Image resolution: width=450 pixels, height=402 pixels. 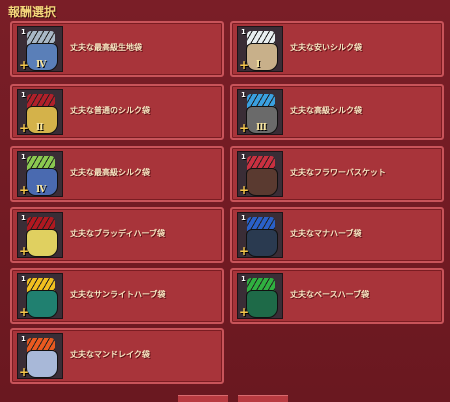 I want to click on fabric-bag-icon: 1 + Ⅳ, so click(x=40, y=49).